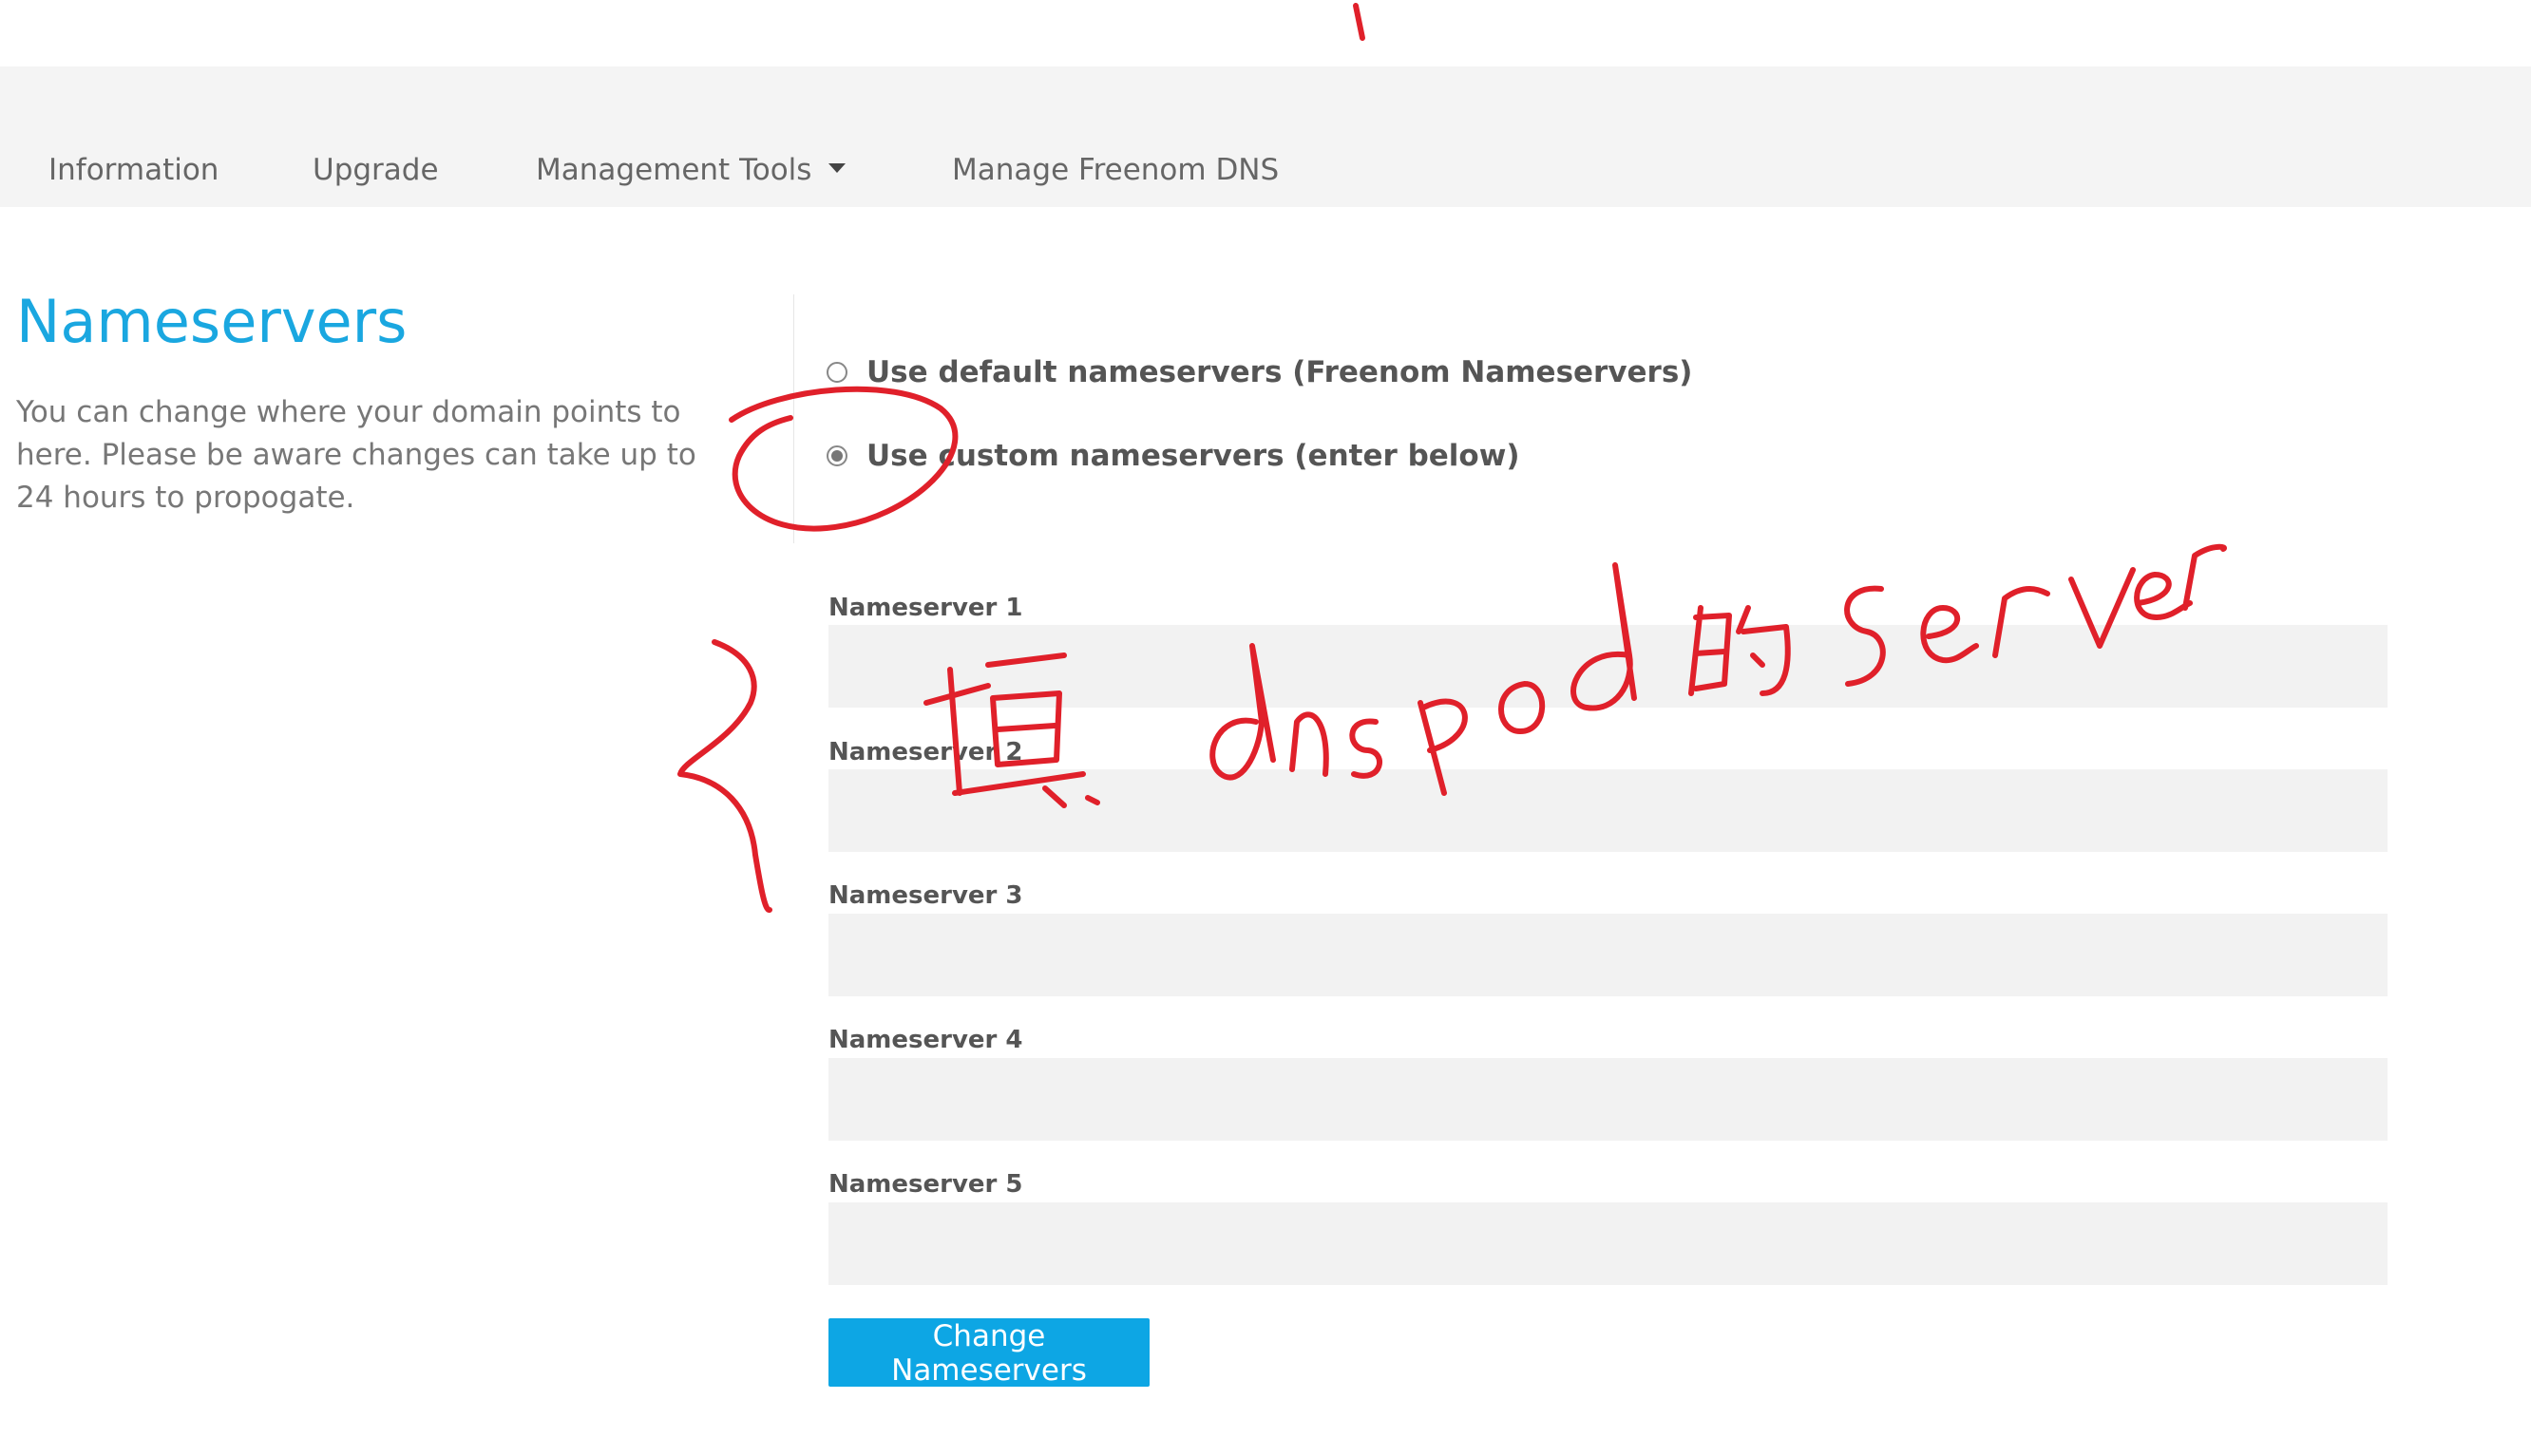  I want to click on nav-manage-freenom-dns: Manage Freenom DNS, so click(1115, 170).